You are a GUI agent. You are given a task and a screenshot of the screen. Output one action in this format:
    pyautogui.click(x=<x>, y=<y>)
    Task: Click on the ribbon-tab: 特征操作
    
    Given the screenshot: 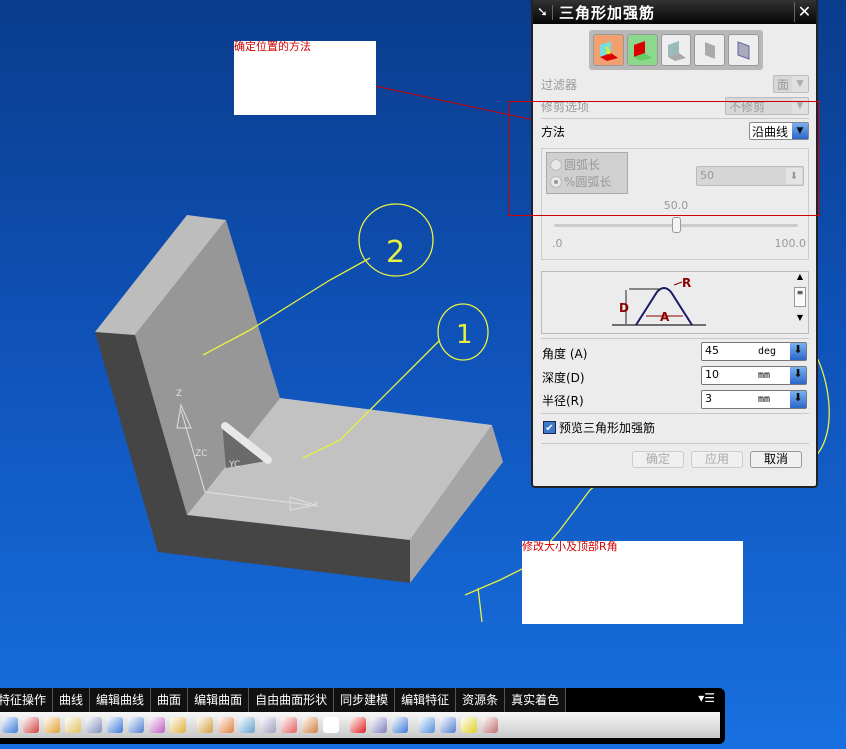 What is the action you would take?
    pyautogui.click(x=27, y=700)
    